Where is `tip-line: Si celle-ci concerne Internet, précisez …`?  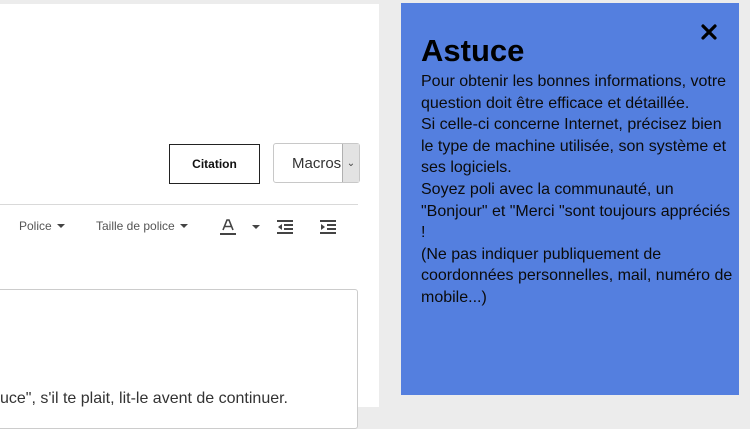
tip-line: Si celle-ci concerne Internet, précisez … is located at coordinates (574, 146).